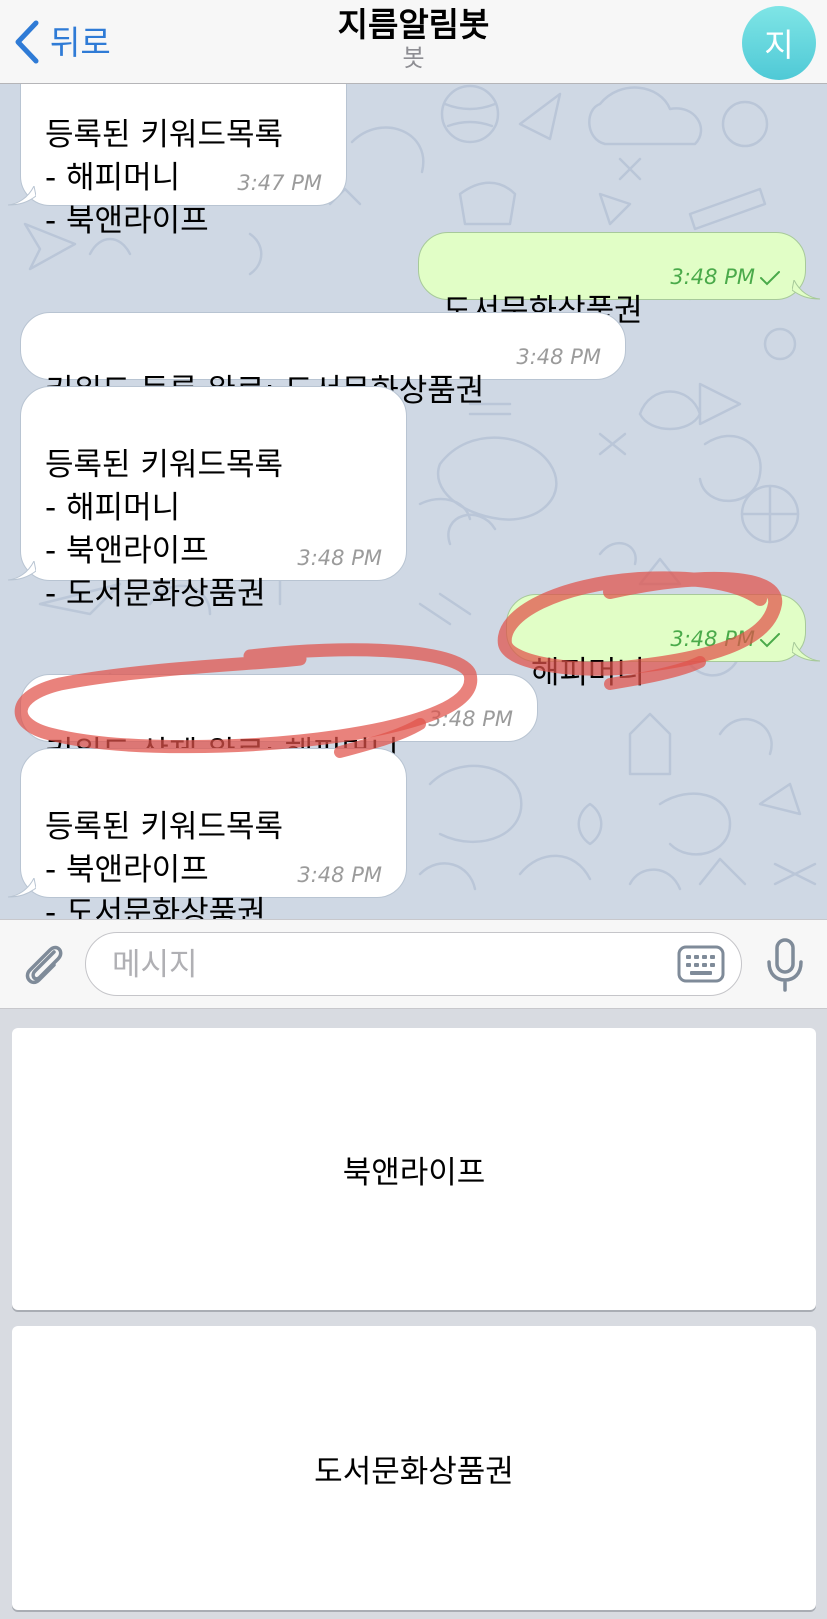  Describe the element at coordinates (323, 360) in the screenshot. I see `message-bubble-incoming: 키워드 등록 완료: 도서문화상품권 3:48 PM` at that location.